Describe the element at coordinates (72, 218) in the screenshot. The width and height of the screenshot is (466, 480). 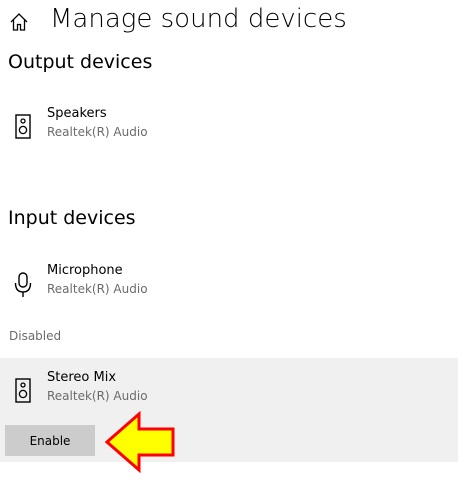
I see `input-devices-heading: Input devices` at that location.